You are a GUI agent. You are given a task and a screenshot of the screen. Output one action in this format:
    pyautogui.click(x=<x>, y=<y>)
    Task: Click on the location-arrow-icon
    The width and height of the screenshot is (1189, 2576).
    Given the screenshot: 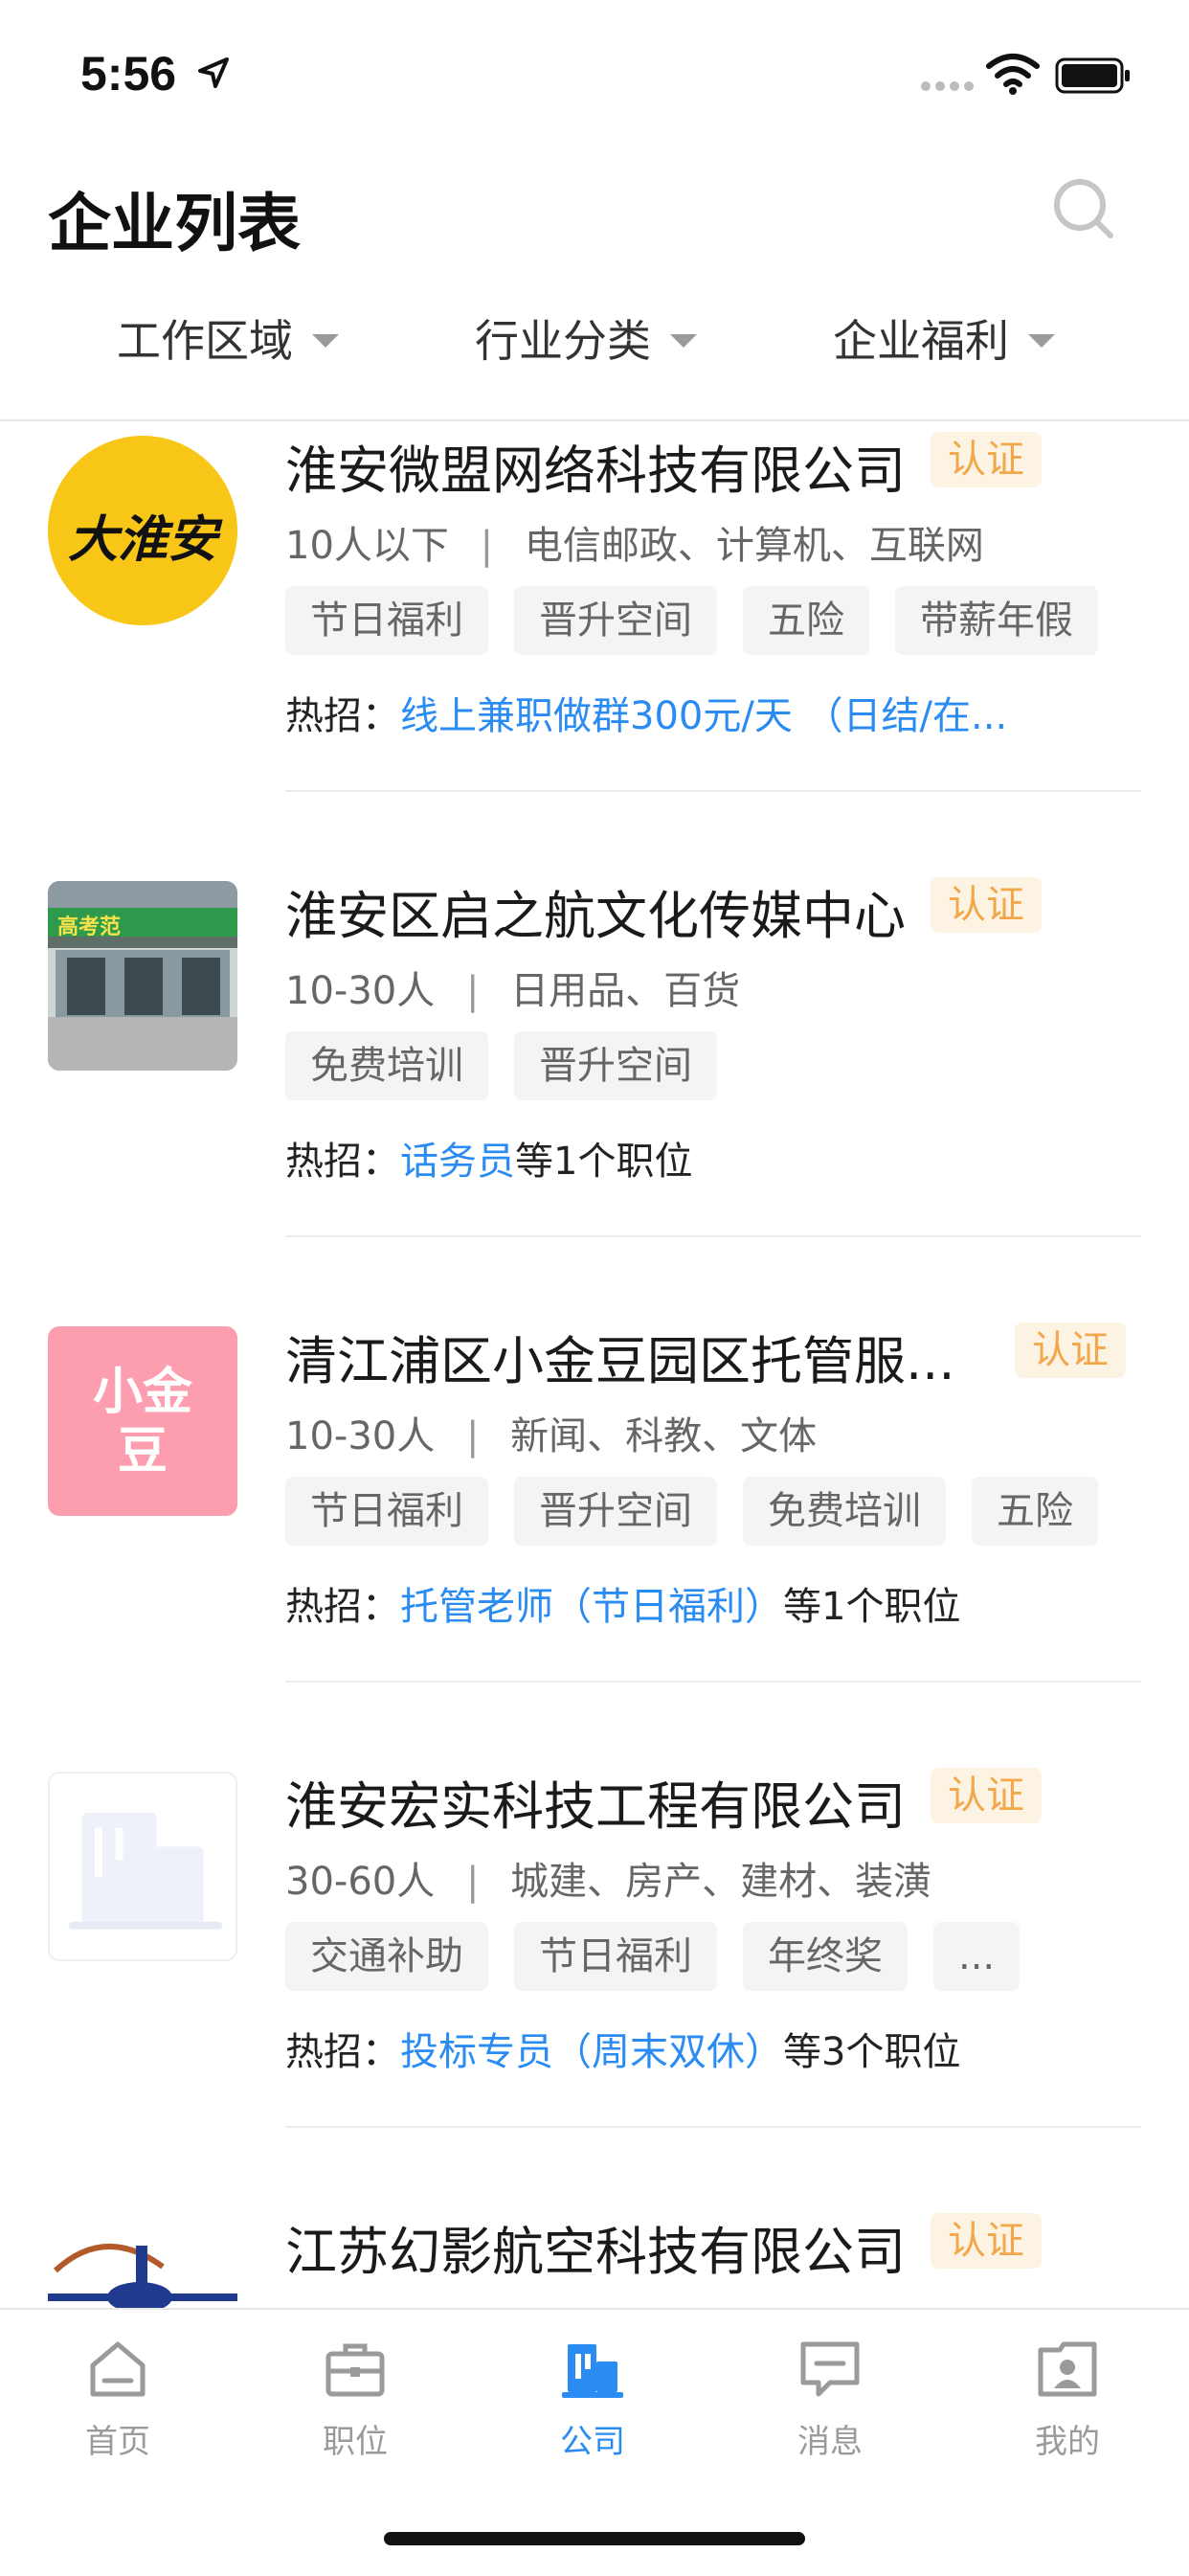 What is the action you would take?
    pyautogui.click(x=213, y=72)
    